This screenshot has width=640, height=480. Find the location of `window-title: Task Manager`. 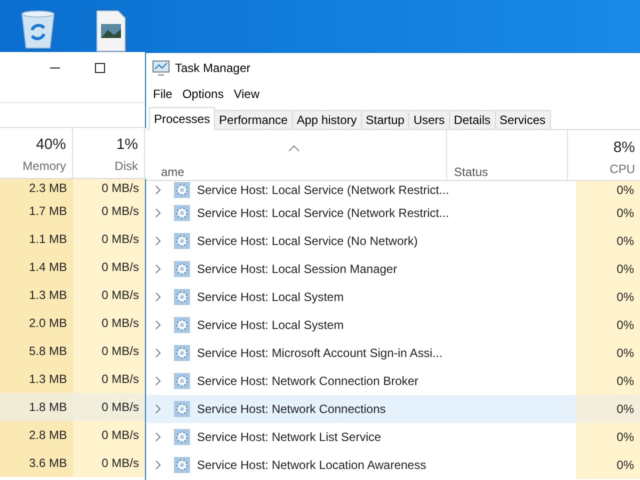

window-title: Task Manager is located at coordinates (212, 68).